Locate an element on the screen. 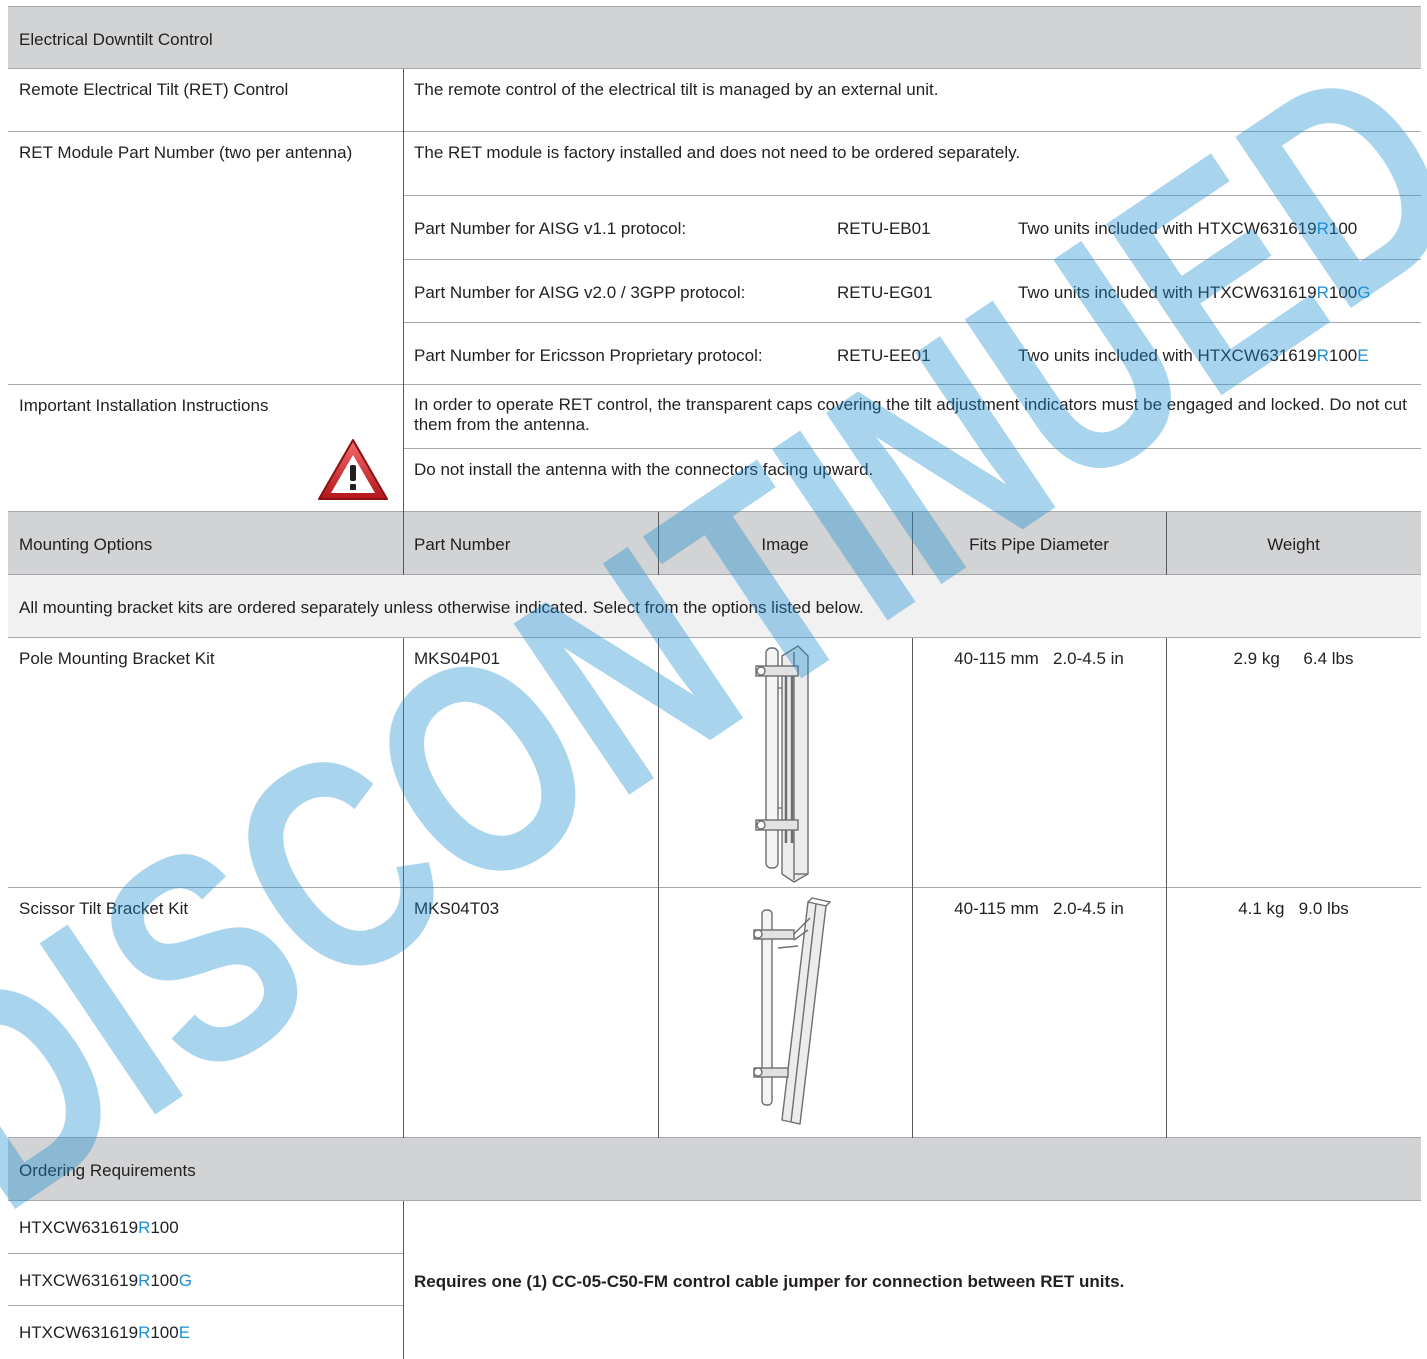 This screenshot has width=1427, height=1359. ret-part-number: RETU-EB01 is located at coordinates (884, 228).